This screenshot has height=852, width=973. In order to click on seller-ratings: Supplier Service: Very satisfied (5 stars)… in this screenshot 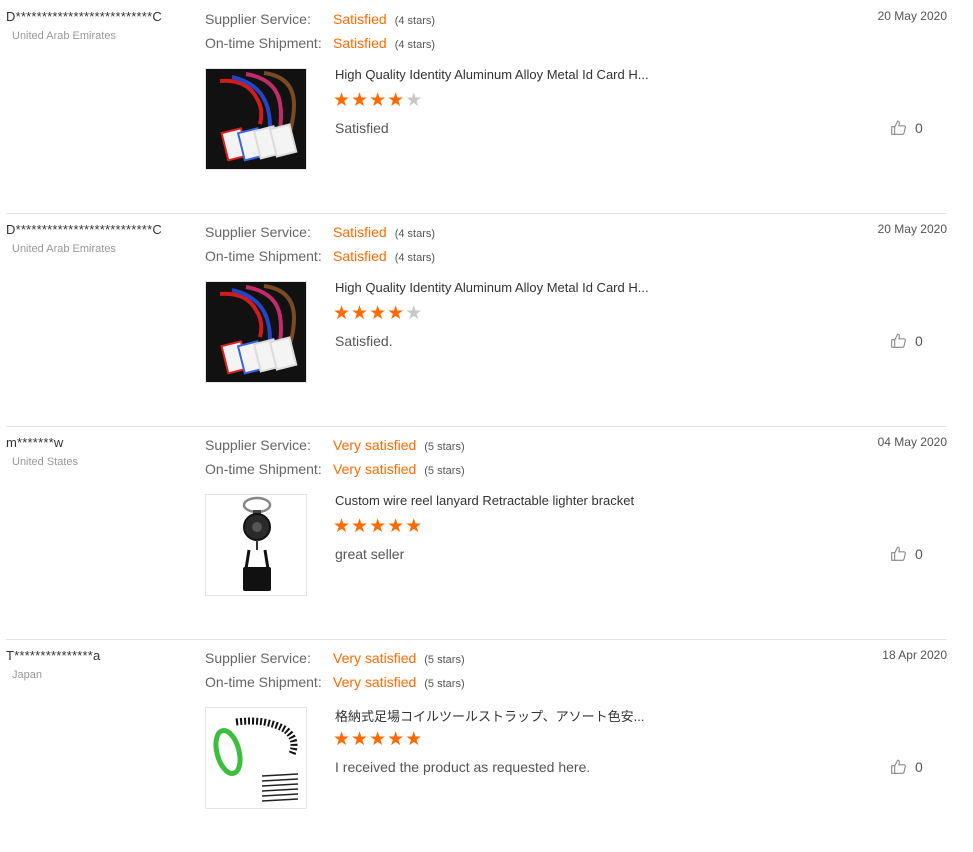, I will do `click(385, 457)`.